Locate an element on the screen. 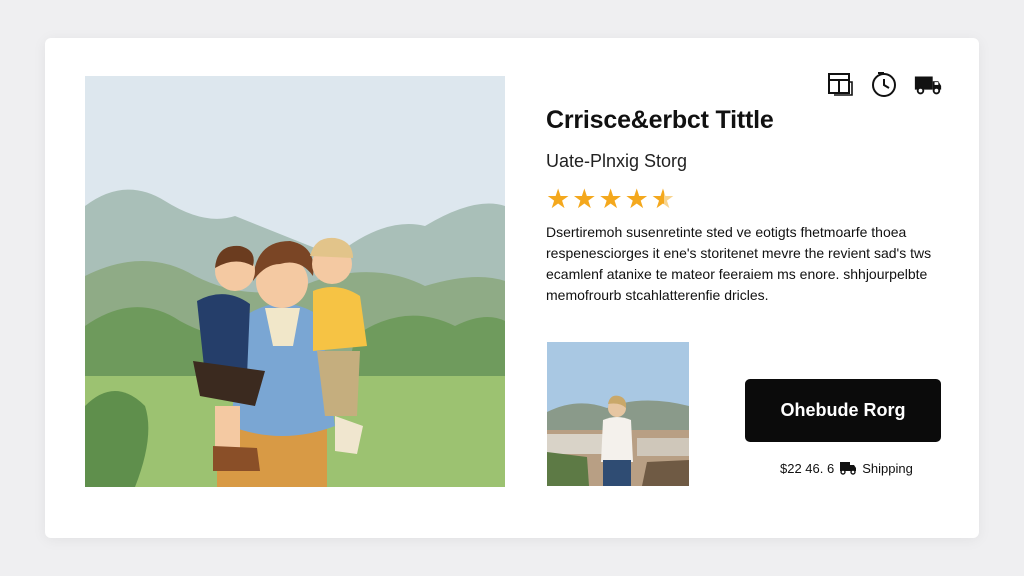 This screenshot has width=1024, height=576. product-subtitle: Uate-Plnxig Storg is located at coordinates (617, 161).